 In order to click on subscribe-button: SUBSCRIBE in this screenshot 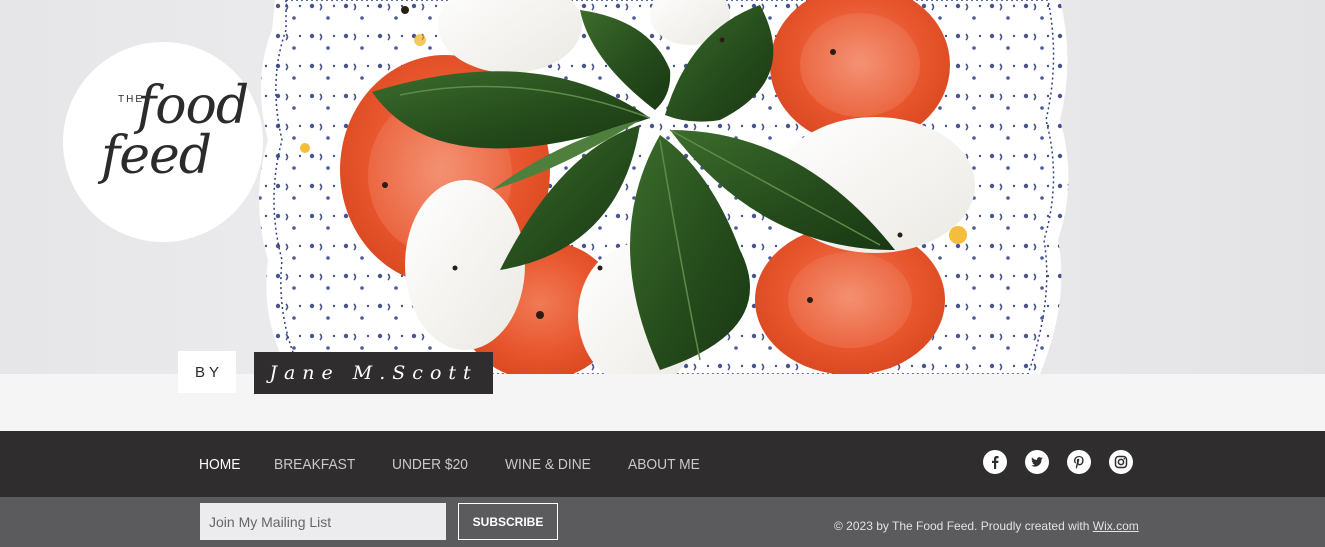, I will do `click(508, 521)`.